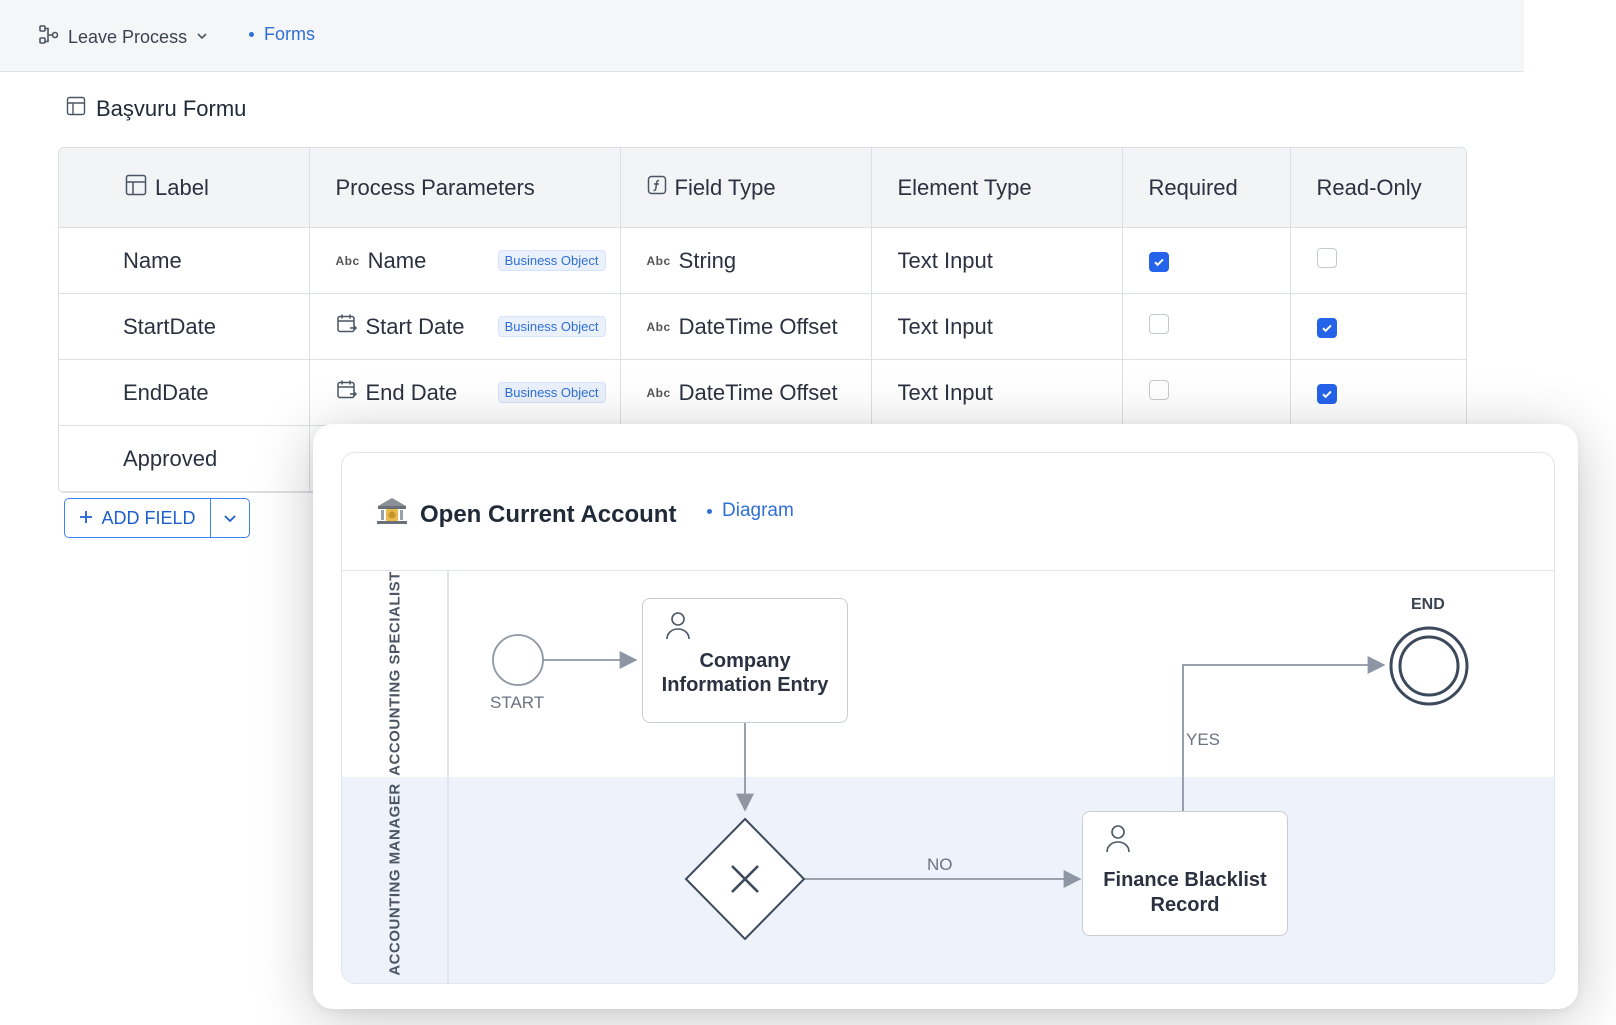  What do you see at coordinates (940, 864) in the screenshot?
I see `no-label: NO` at bounding box center [940, 864].